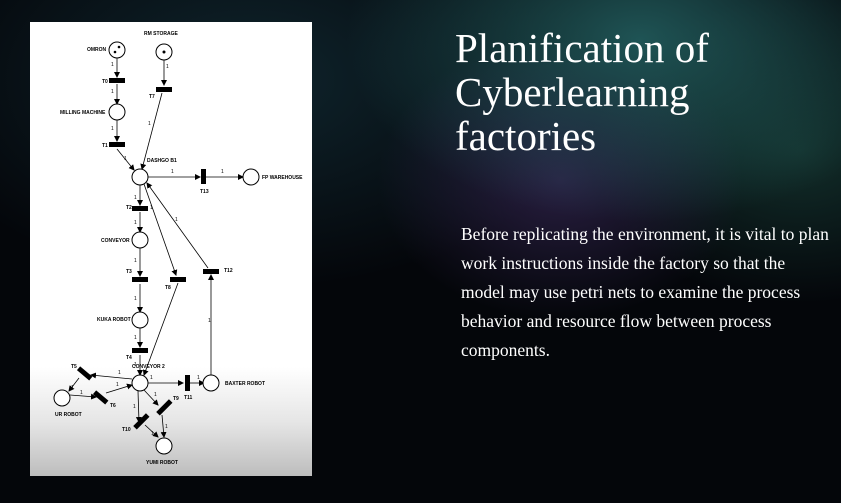 The image size is (841, 503). I want to click on label-milling-machine: MILLING MACHINE, so click(83, 113).